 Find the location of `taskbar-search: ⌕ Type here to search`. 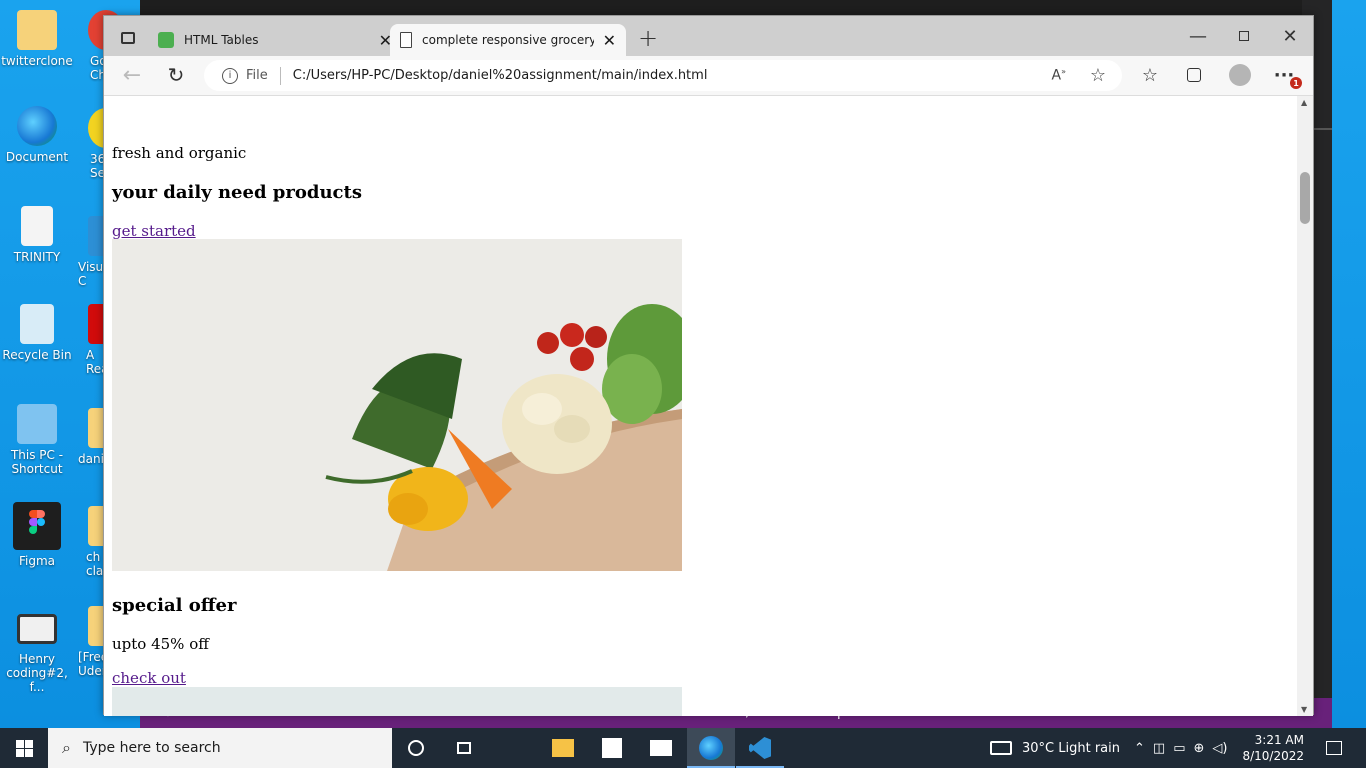

taskbar-search: ⌕ Type here to search is located at coordinates (220, 748).